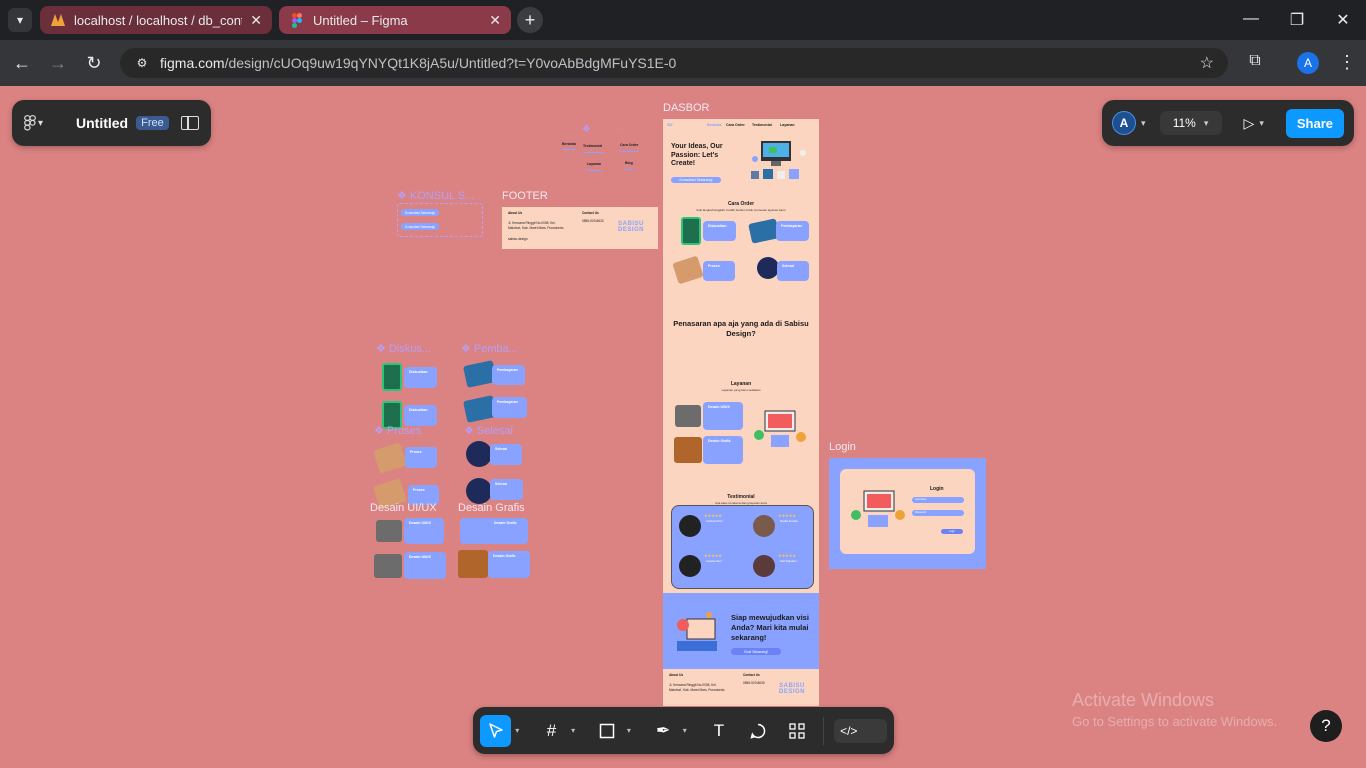  What do you see at coordinates (878, 508) in the screenshot?
I see `login-illustration` at bounding box center [878, 508].